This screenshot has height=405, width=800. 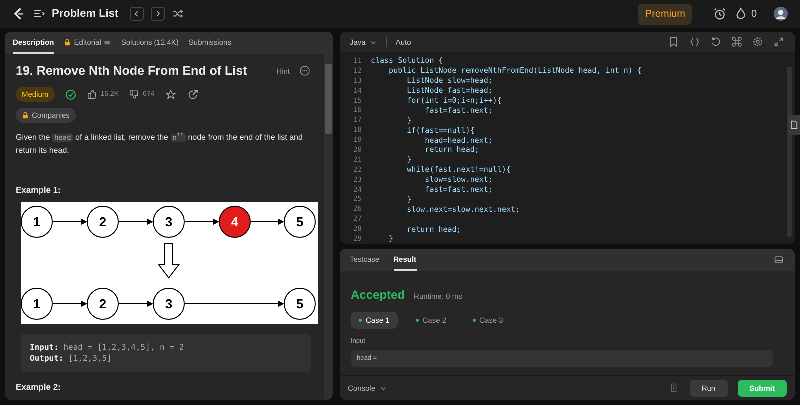 What do you see at coordinates (695, 42) in the screenshot?
I see `braces-icon` at bounding box center [695, 42].